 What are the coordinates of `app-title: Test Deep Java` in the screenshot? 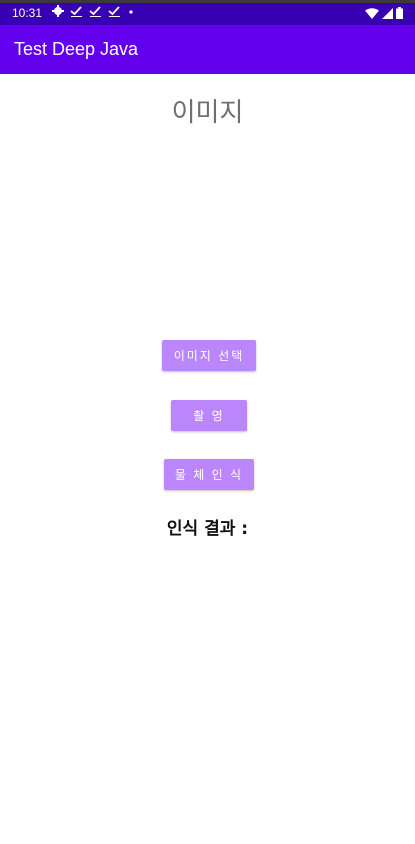 It's located at (76, 49).